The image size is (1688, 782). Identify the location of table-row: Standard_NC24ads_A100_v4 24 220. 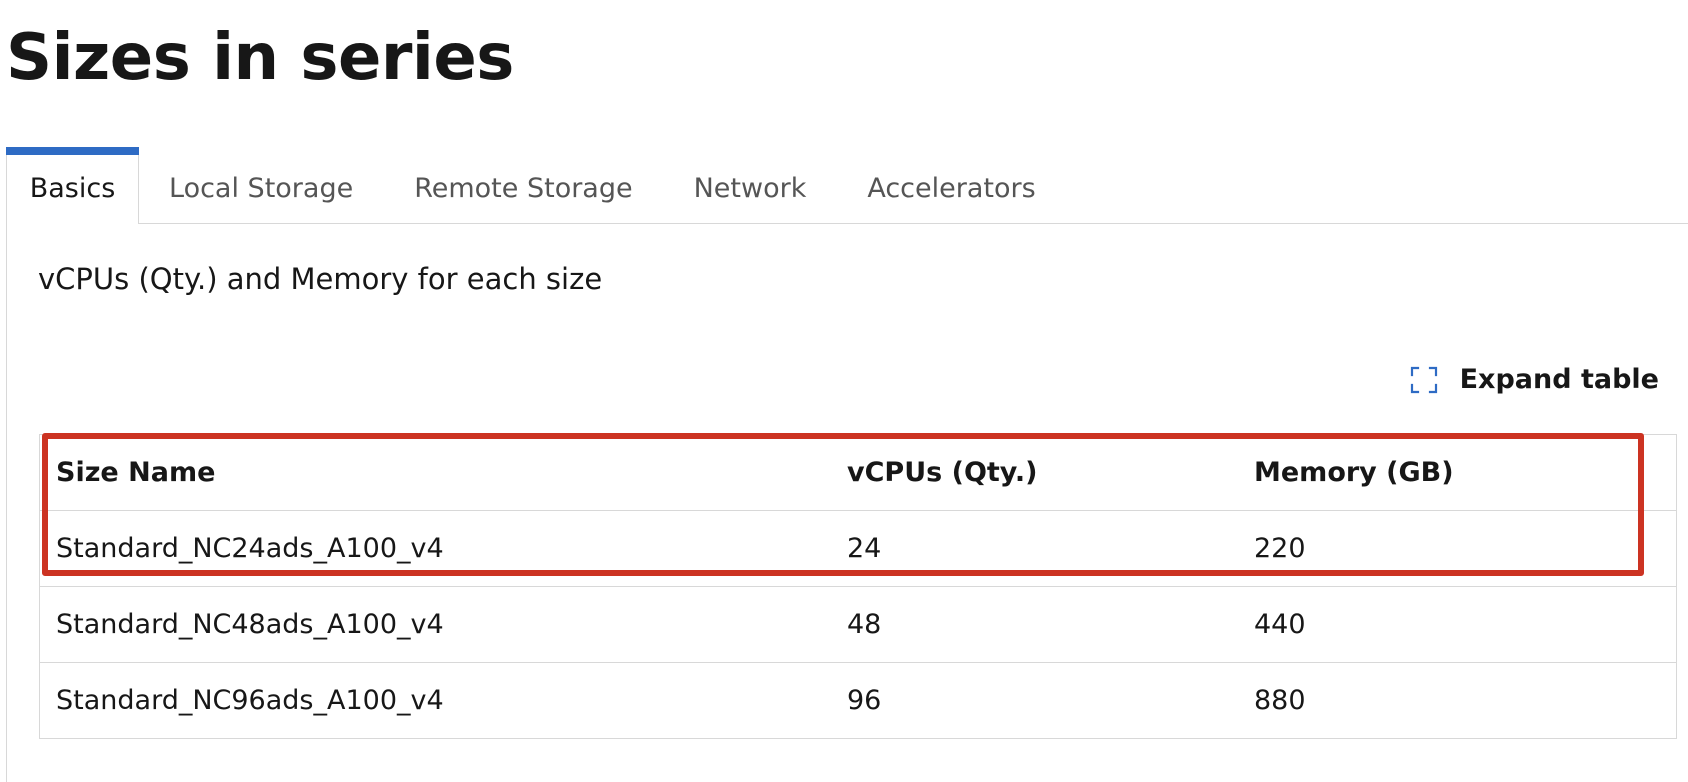
(858, 548).